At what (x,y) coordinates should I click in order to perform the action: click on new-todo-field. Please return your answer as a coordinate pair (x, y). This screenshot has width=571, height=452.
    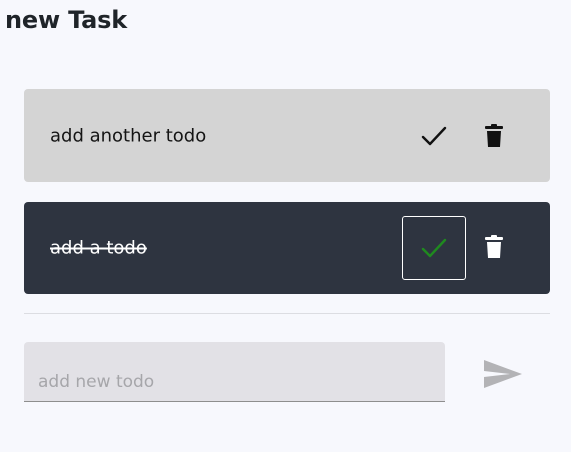
    Looking at the image, I should click on (234, 372).